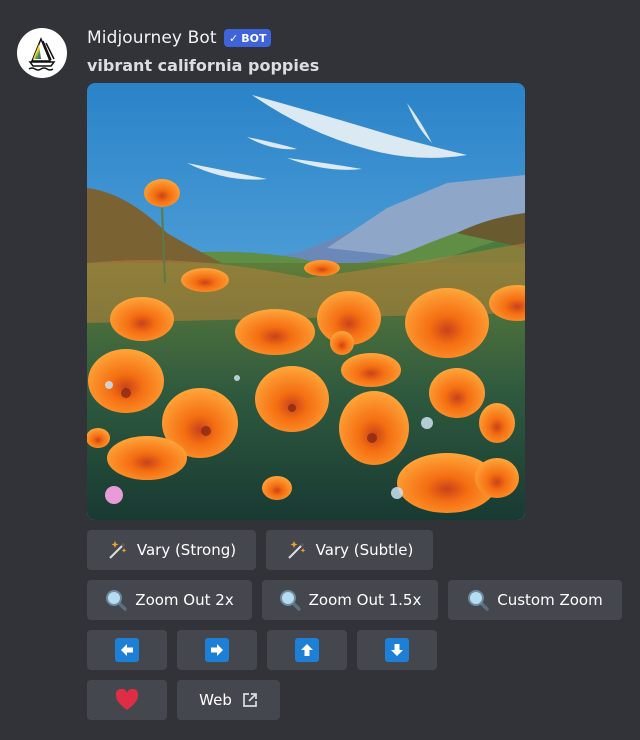 The height and width of the screenshot is (740, 640). I want to click on author-name: Midjourney Bot, so click(152, 38).